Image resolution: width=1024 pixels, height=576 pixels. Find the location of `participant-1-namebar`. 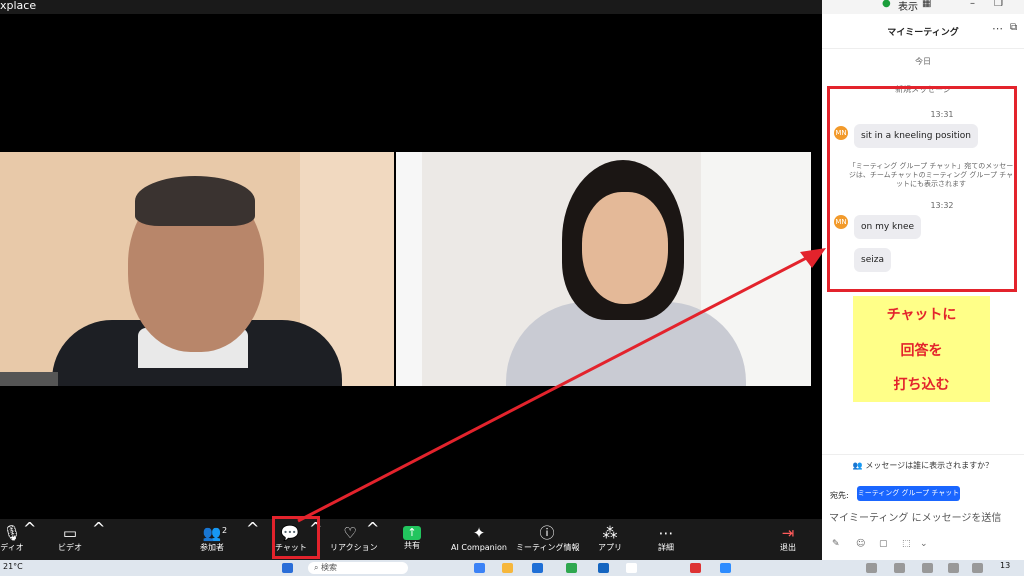

participant-1-namebar is located at coordinates (29, 379).